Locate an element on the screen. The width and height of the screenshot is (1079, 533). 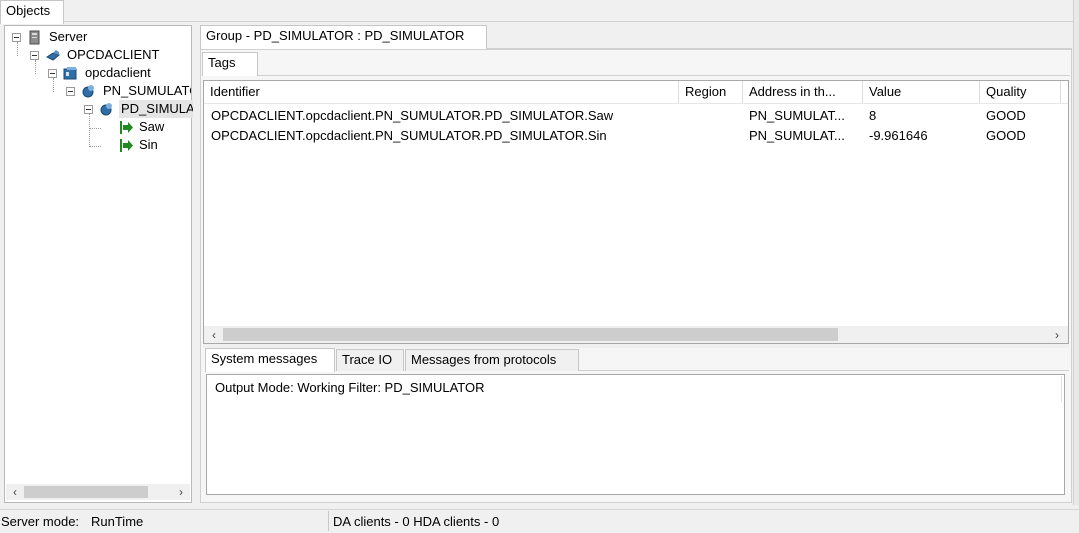
tab-group: Group - PD_SIMULATOR : PD_SIMULATOR is located at coordinates (343, 37).